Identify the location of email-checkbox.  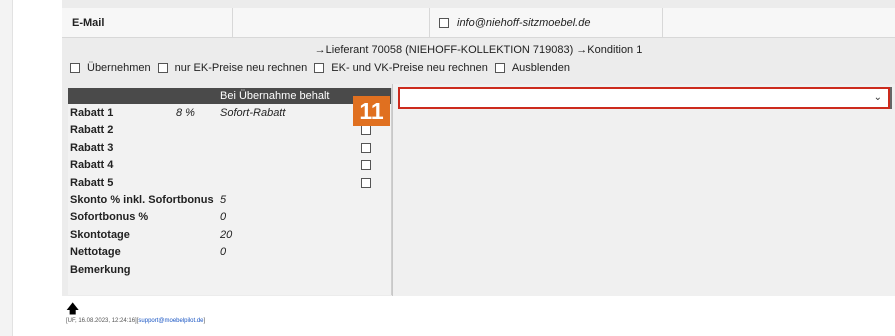
(444, 23).